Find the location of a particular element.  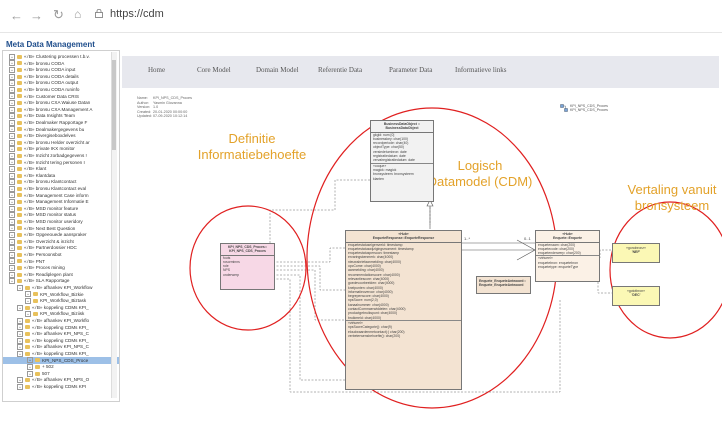

tree-scrollbar-thumb is located at coordinates (114, 105).